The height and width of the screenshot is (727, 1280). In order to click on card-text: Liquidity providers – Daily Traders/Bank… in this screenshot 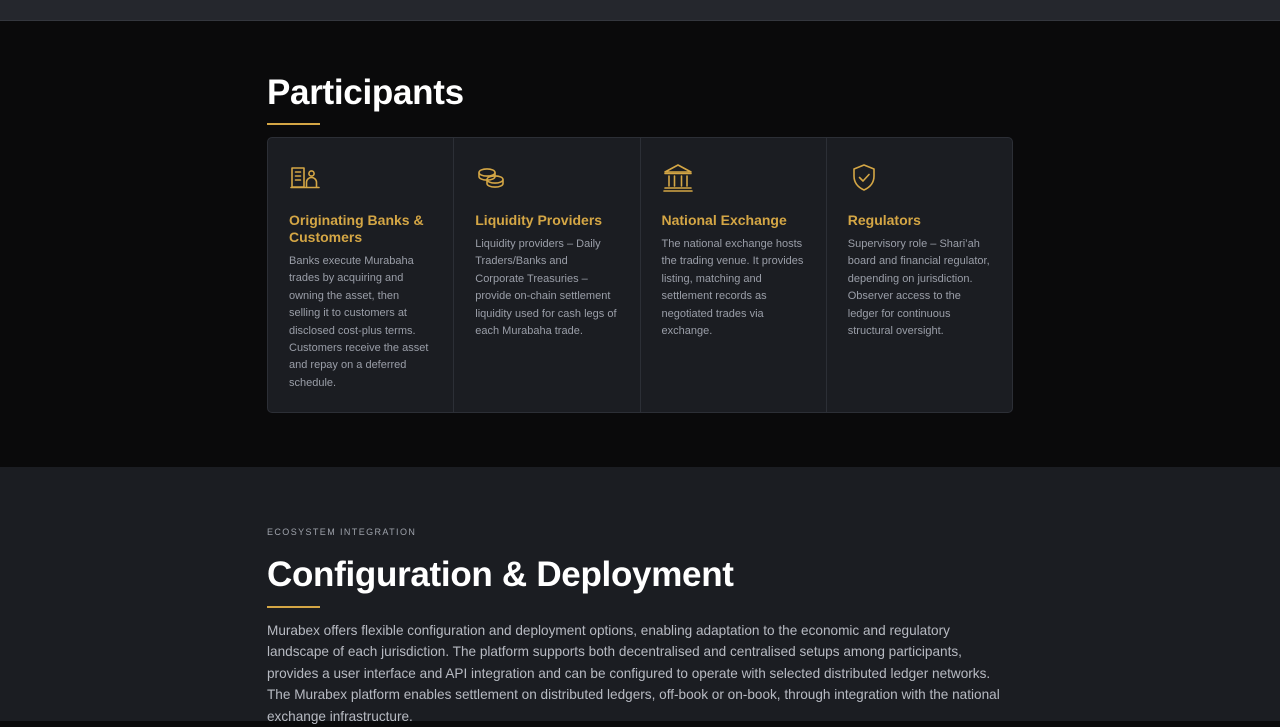, I will do `click(546, 288)`.